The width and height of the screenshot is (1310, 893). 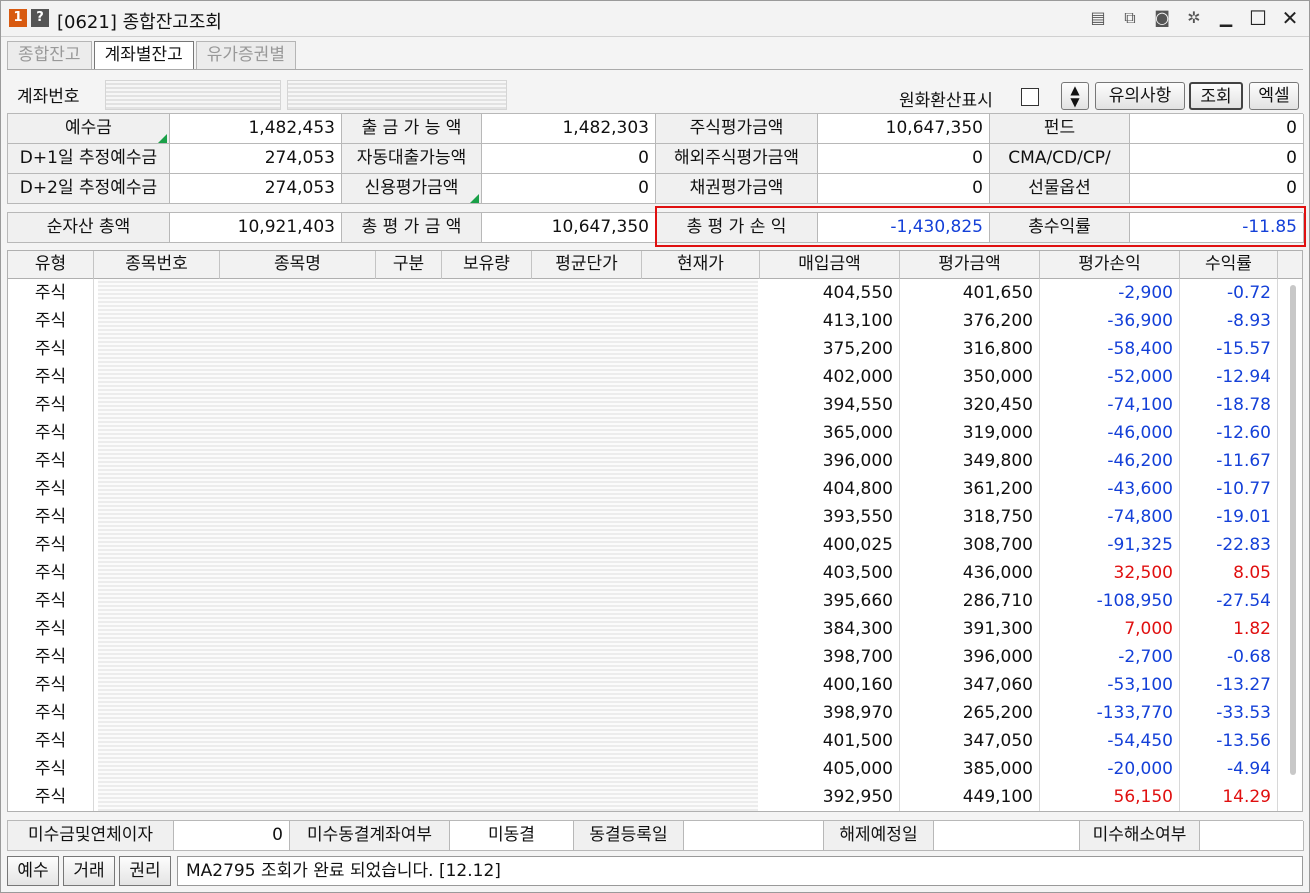 What do you see at coordinates (1098, 18) in the screenshot?
I see `memo-icon: ▤` at bounding box center [1098, 18].